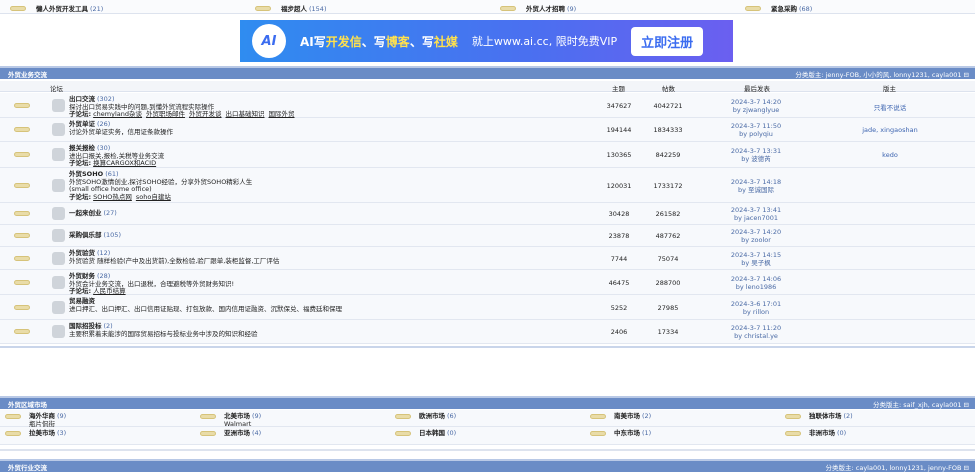 This screenshot has width=975, height=472. I want to click on last-post-author: by 吴子枫, so click(756, 263).